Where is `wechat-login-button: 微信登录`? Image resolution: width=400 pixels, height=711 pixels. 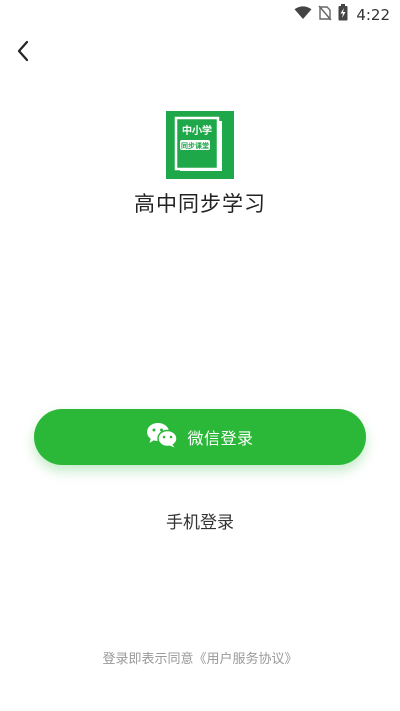 wechat-login-button: 微信登录 is located at coordinates (200, 437).